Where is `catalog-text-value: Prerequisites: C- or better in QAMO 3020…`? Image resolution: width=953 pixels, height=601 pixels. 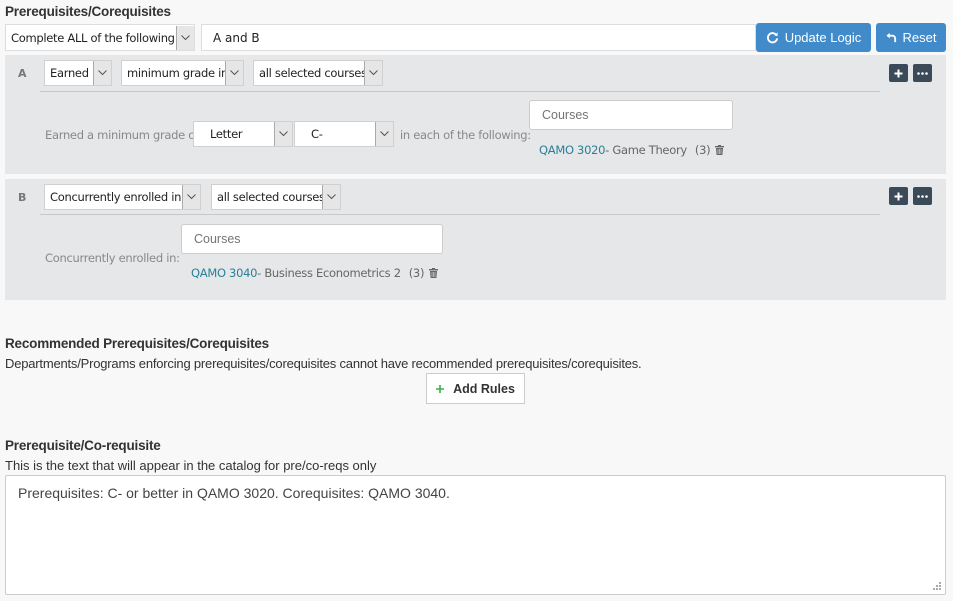 catalog-text-value: Prerequisites: C- or better in QAMO 3020… is located at coordinates (234, 493).